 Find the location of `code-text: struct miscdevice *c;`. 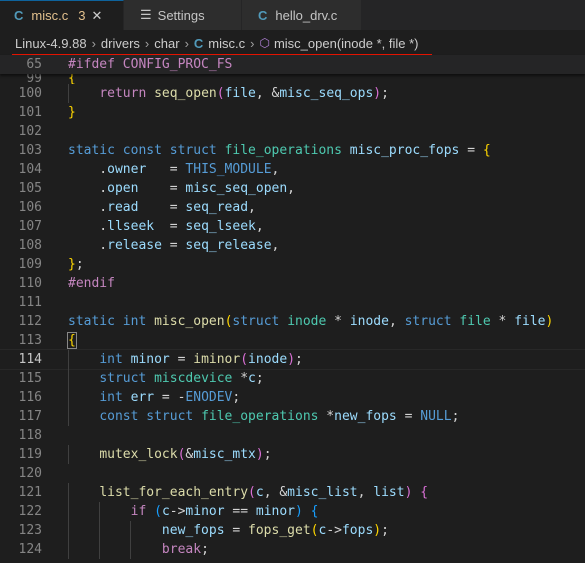

code-text: struct miscdevice *c; is located at coordinates (153, 378).